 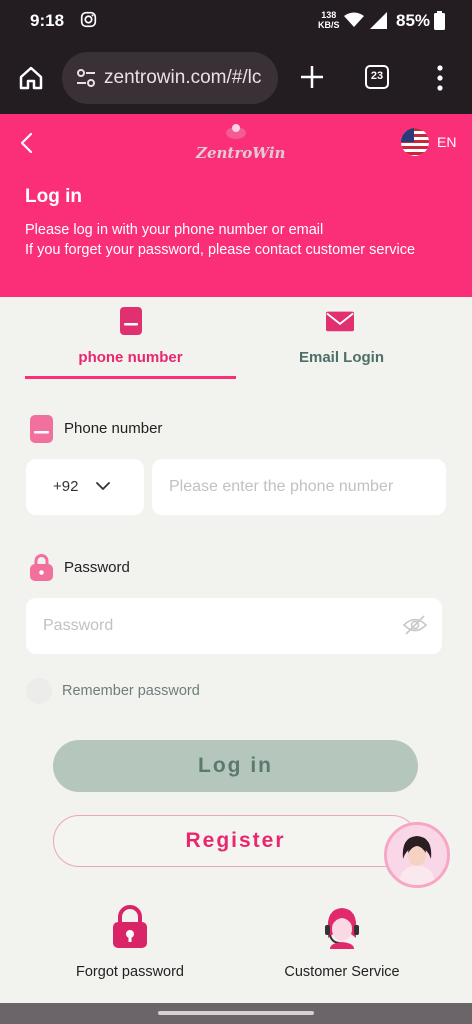 What do you see at coordinates (378, 20) in the screenshot?
I see `signal-icon` at bounding box center [378, 20].